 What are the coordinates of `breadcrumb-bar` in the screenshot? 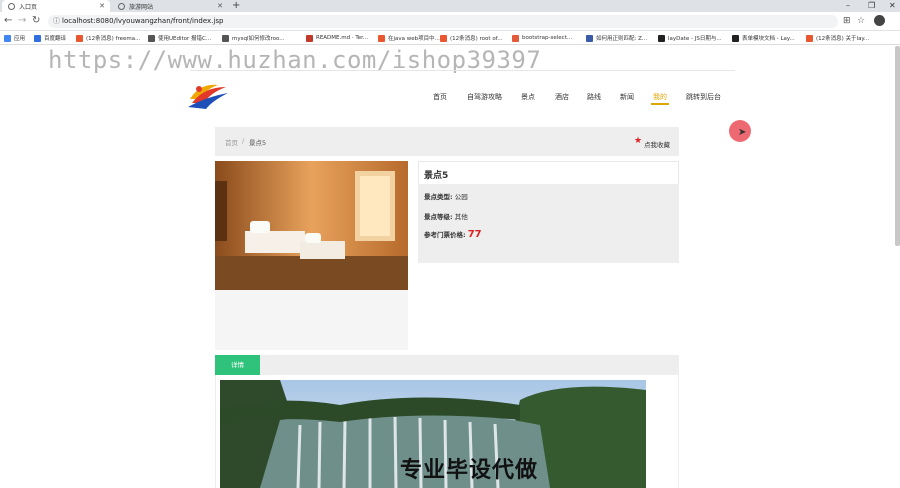 It's located at (447, 141).